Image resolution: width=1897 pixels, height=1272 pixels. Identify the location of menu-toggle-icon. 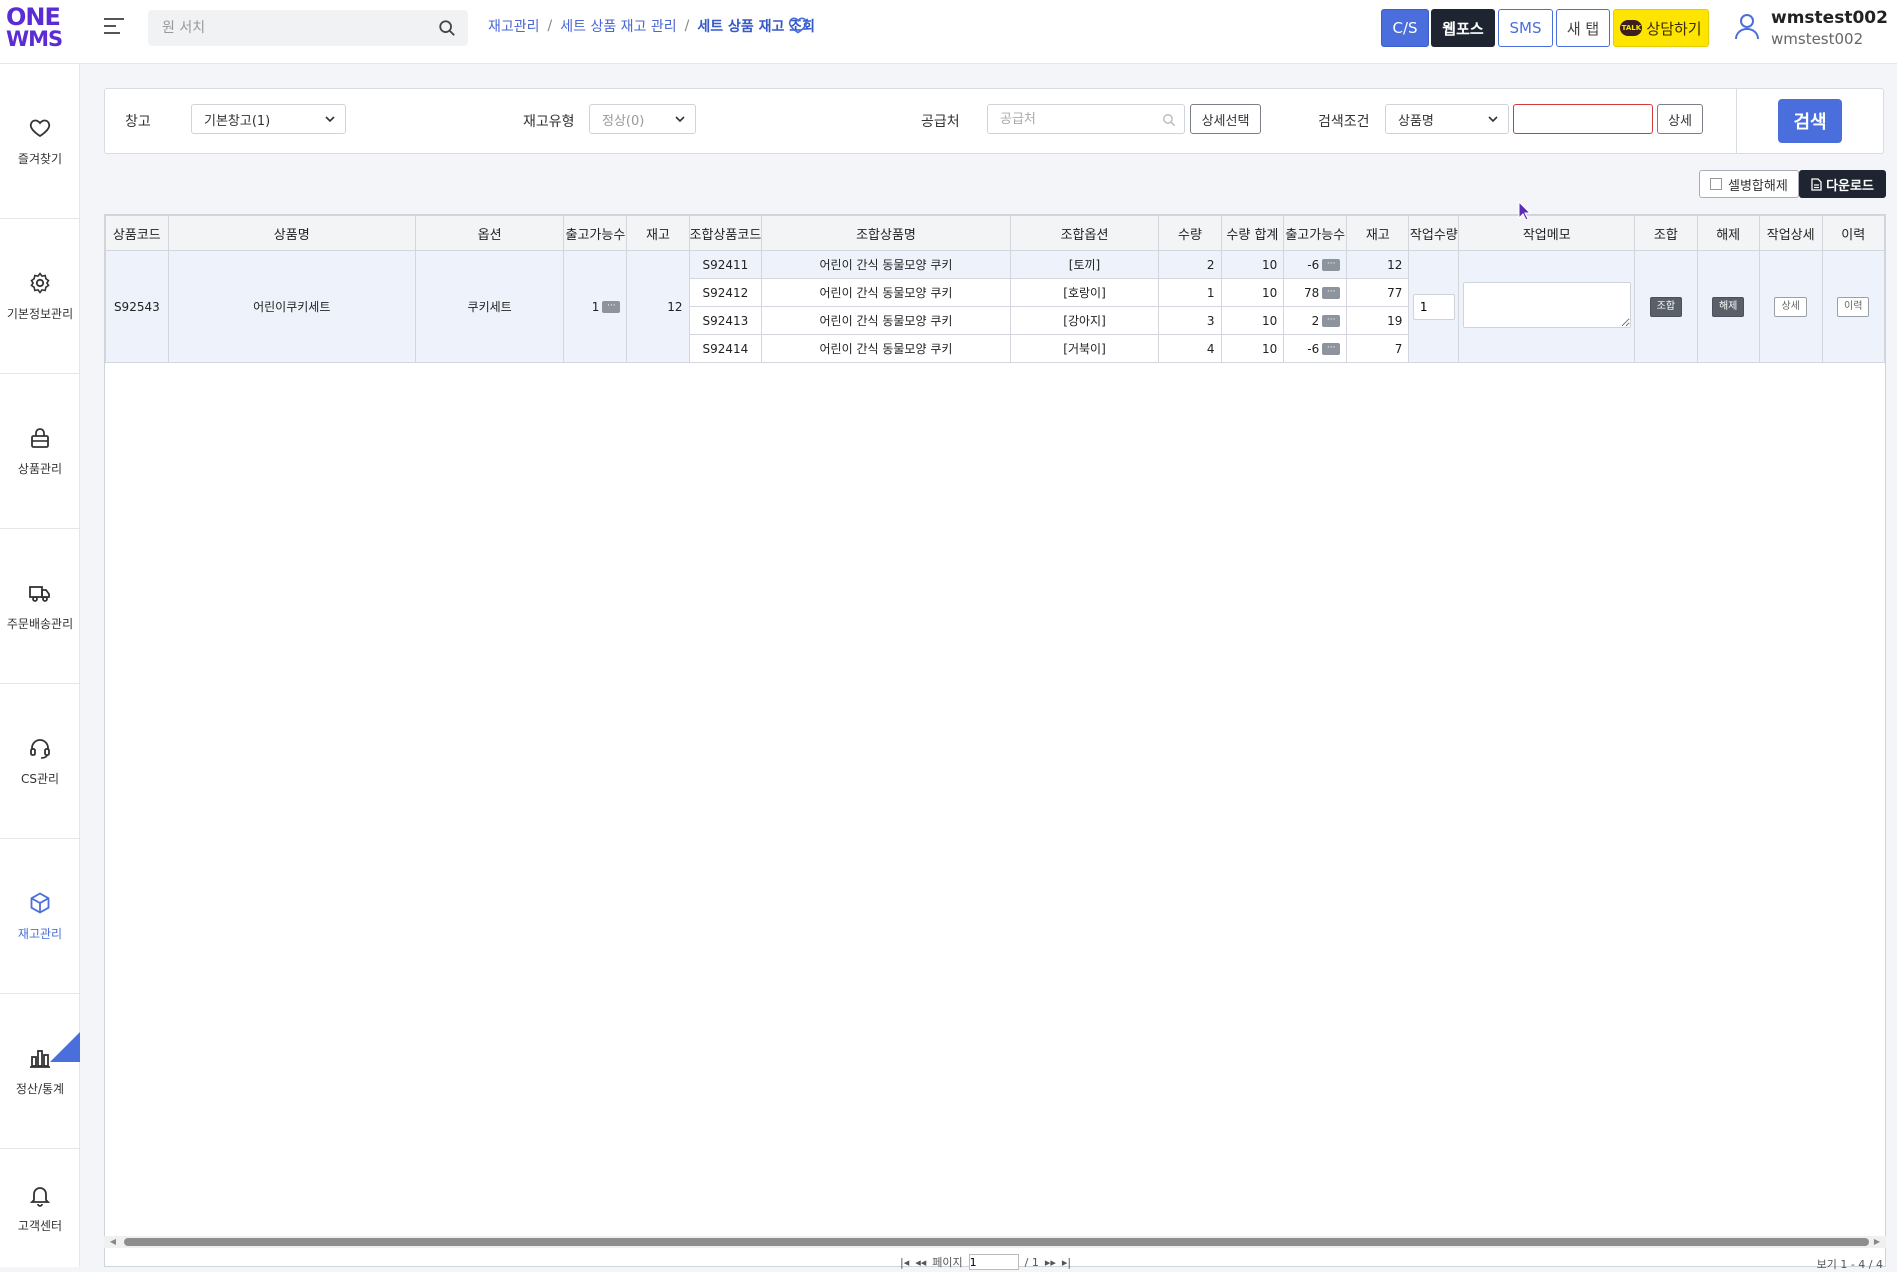
(114, 27).